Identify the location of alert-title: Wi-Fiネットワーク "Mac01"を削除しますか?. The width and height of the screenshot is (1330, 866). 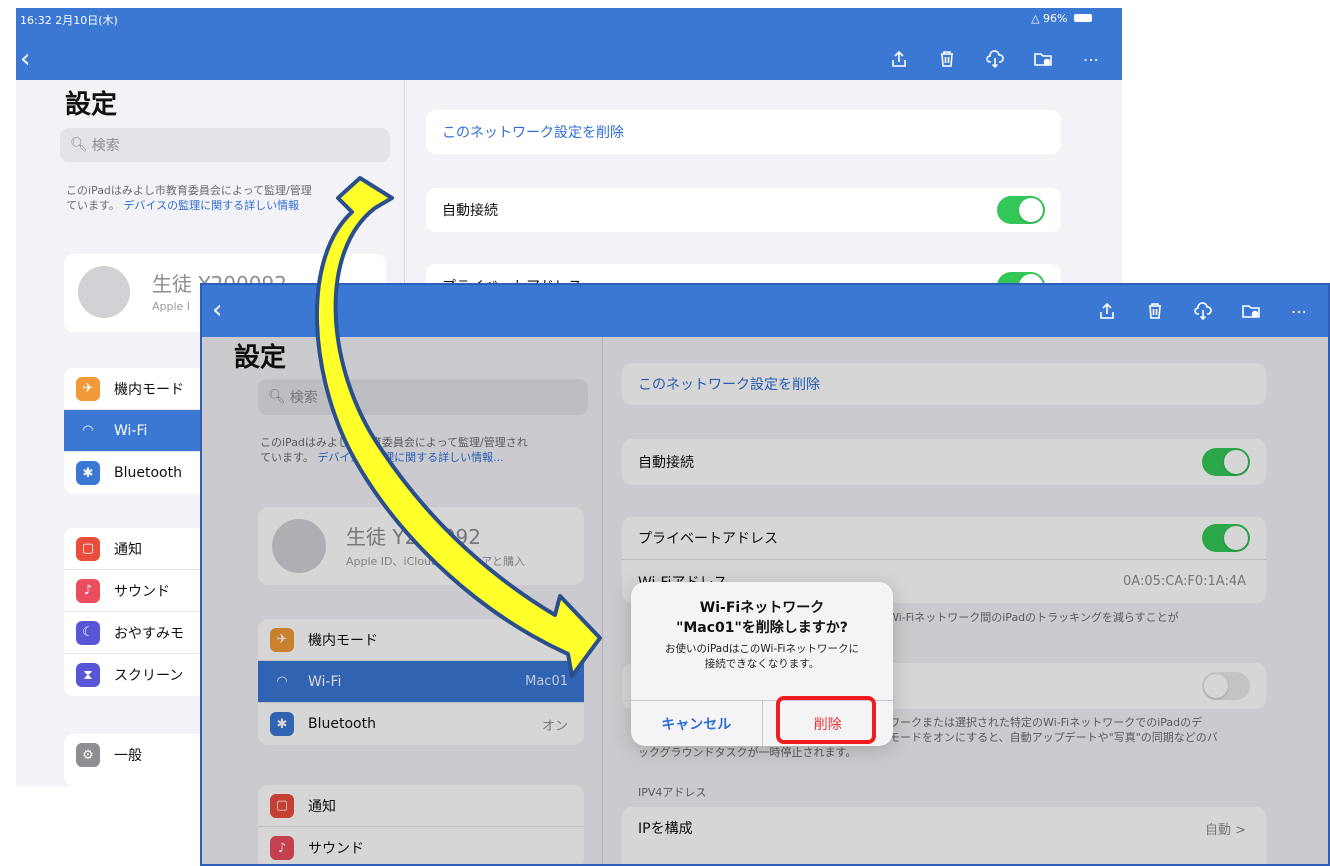
(762, 618).